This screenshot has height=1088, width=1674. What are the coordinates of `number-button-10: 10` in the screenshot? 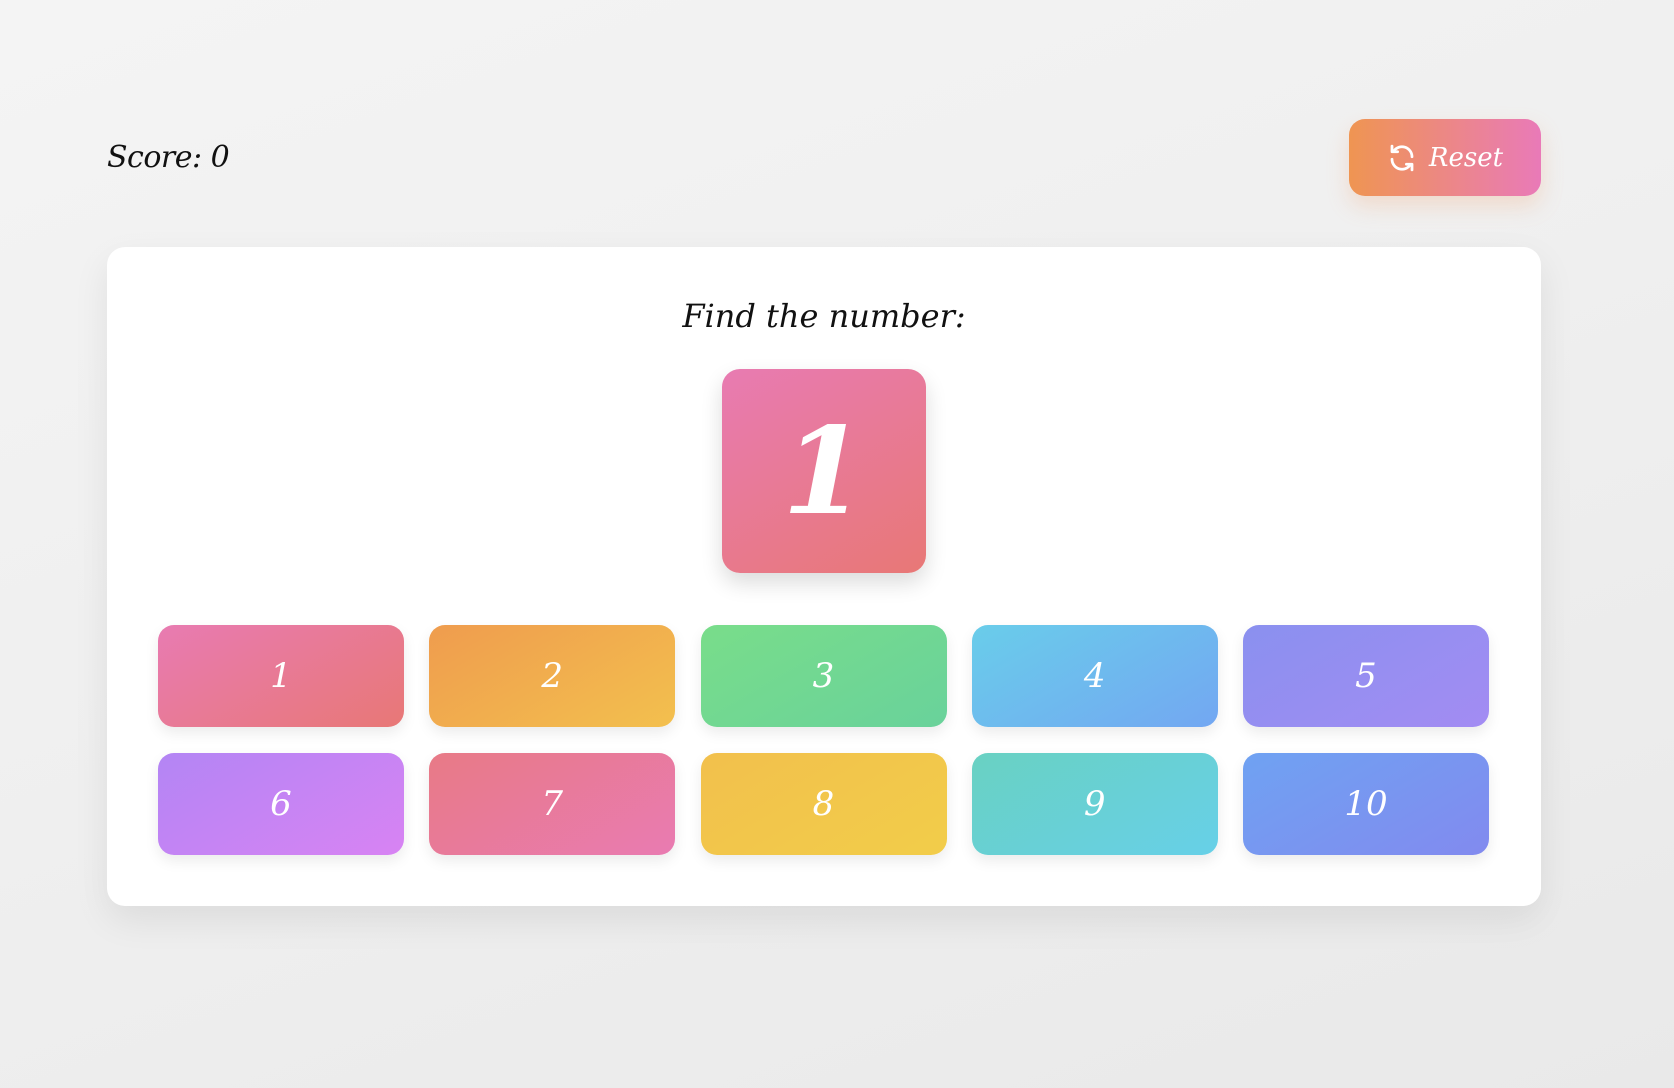 It's located at (1366, 804).